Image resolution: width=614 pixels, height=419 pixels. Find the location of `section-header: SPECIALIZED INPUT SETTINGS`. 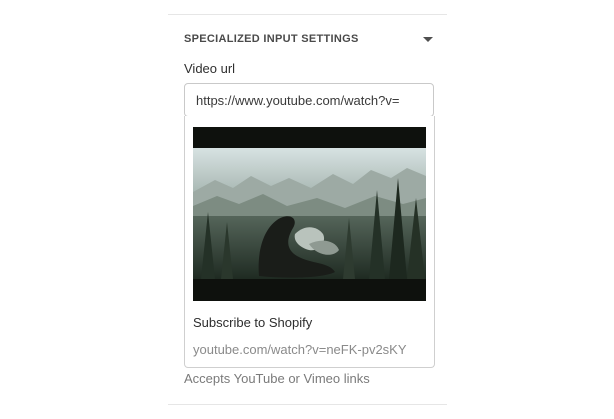

section-header: SPECIALIZED INPUT SETTINGS is located at coordinates (311, 39).